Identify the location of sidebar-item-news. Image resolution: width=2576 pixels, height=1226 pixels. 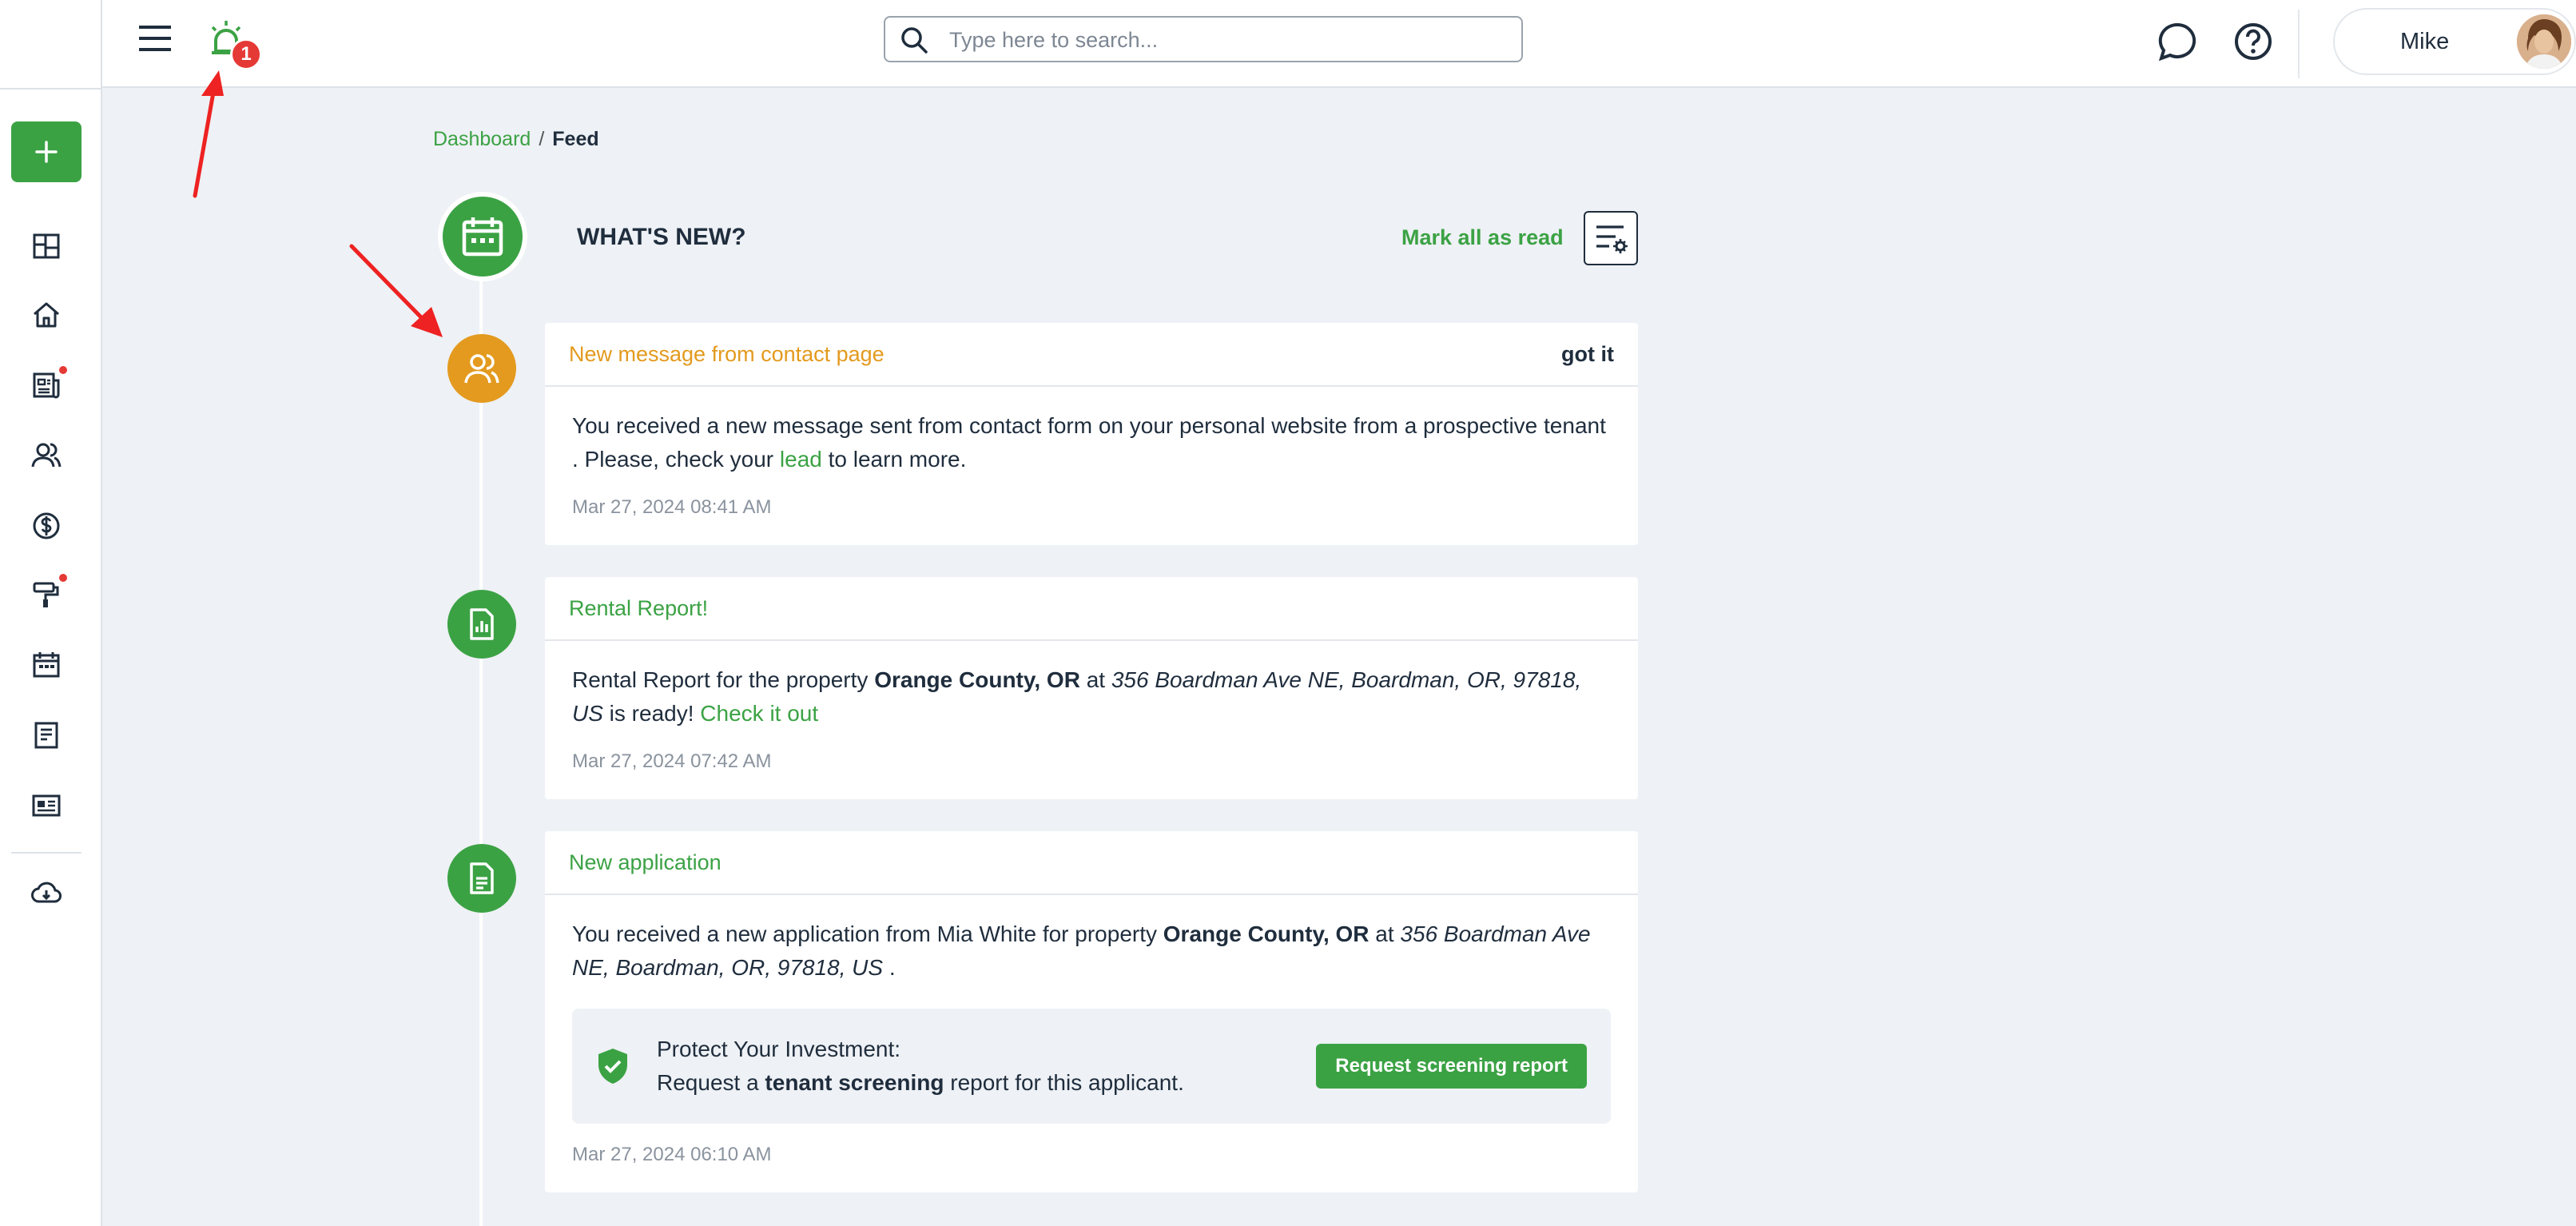
(48, 383).